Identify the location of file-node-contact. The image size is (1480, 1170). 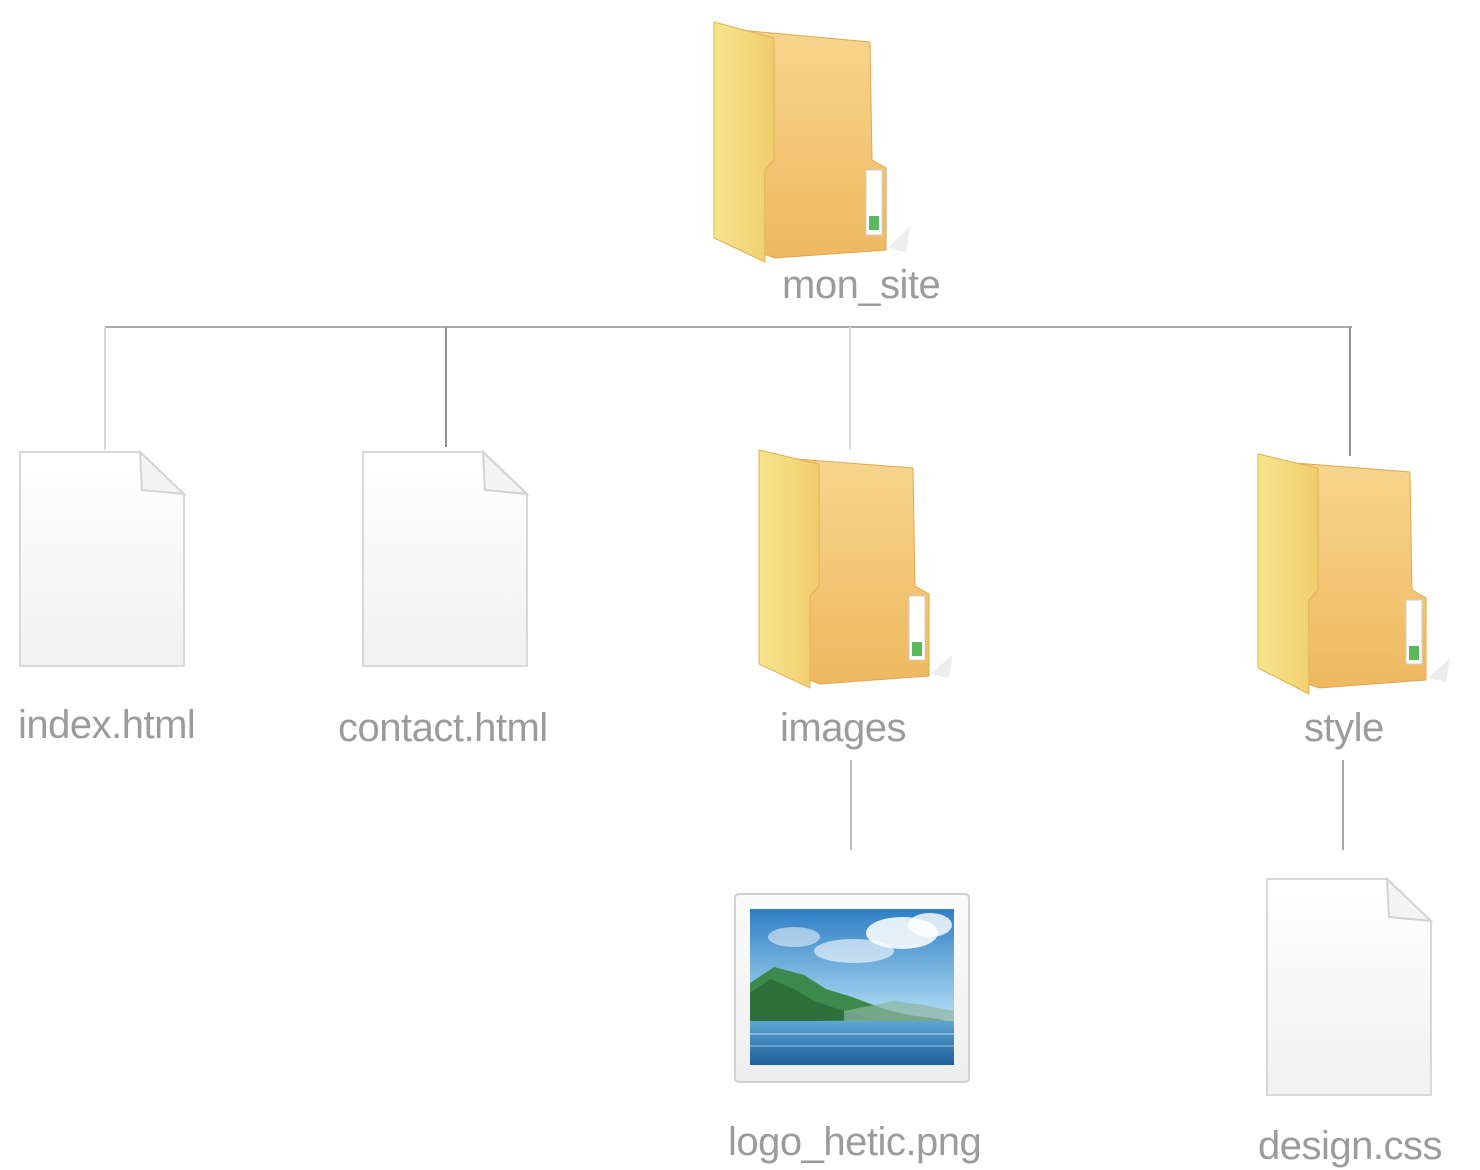
(446, 559).